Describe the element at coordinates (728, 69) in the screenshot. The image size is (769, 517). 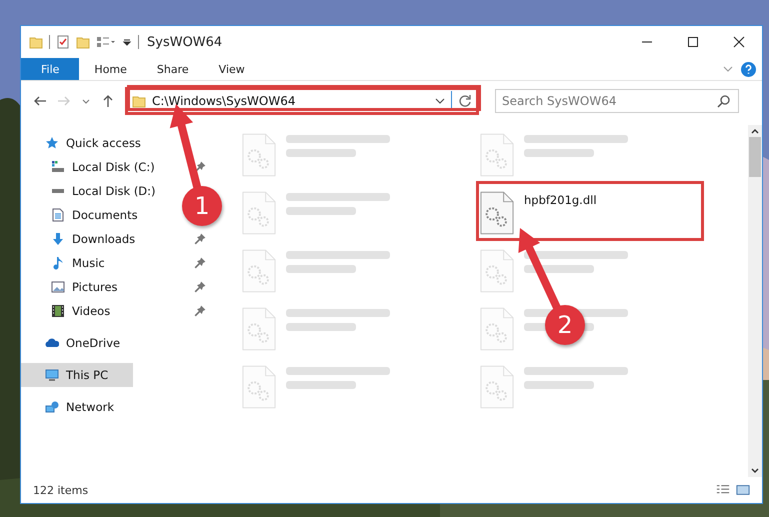
I see `expand-ribbon-icon` at that location.